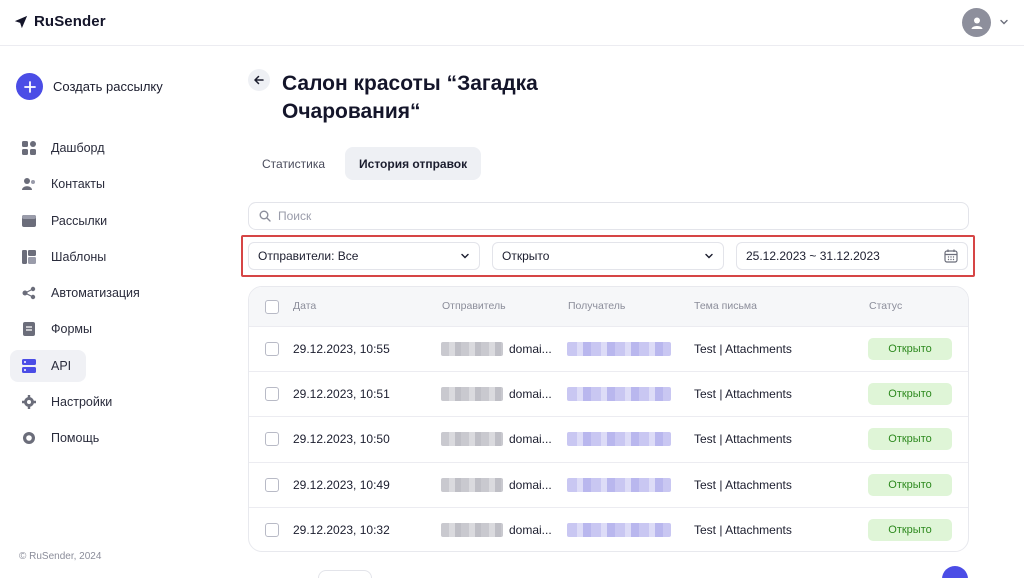 The image size is (1024, 578). I want to click on tab-send-history: История отправок, so click(413, 163).